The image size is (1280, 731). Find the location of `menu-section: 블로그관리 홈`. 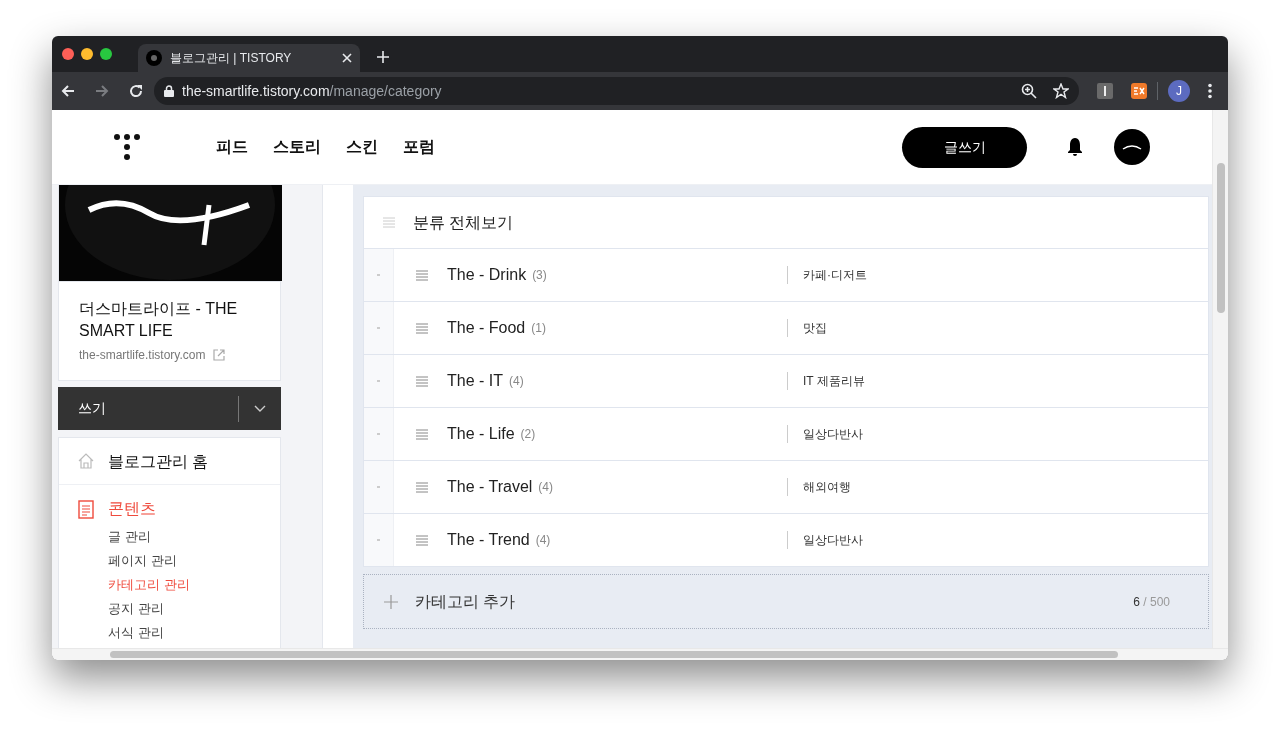

menu-section: 블로그관리 홈 is located at coordinates (158, 462).